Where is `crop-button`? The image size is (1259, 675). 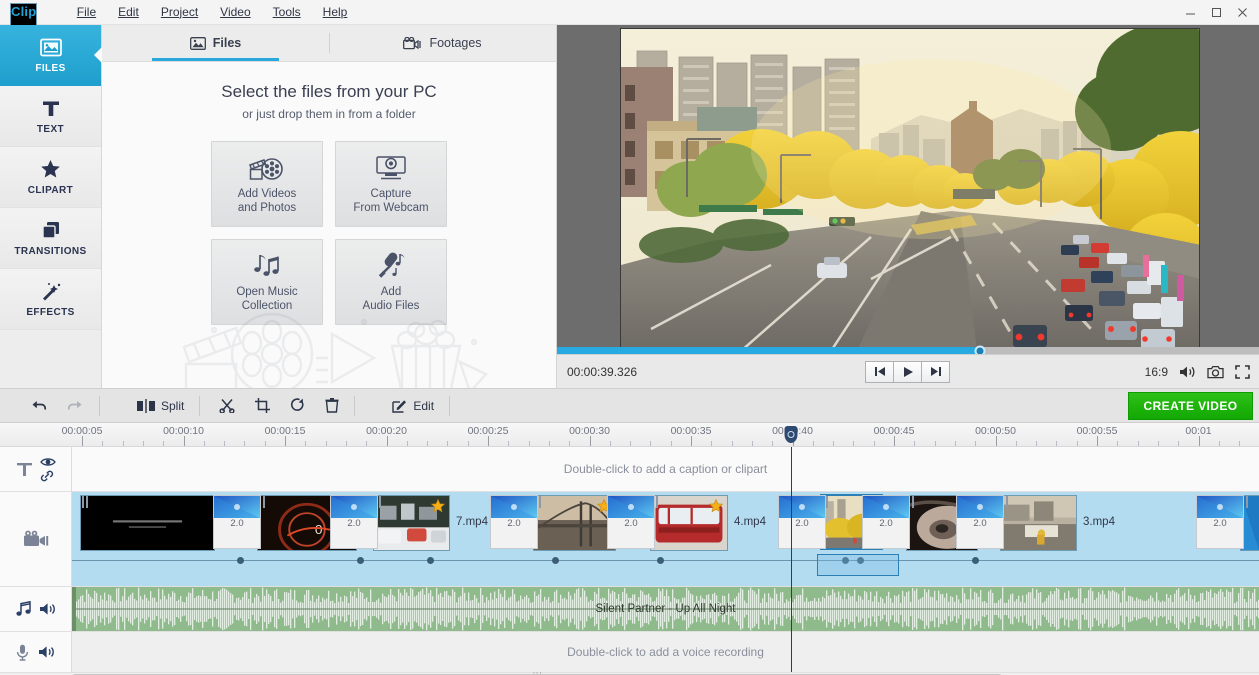 crop-button is located at coordinates (262, 405).